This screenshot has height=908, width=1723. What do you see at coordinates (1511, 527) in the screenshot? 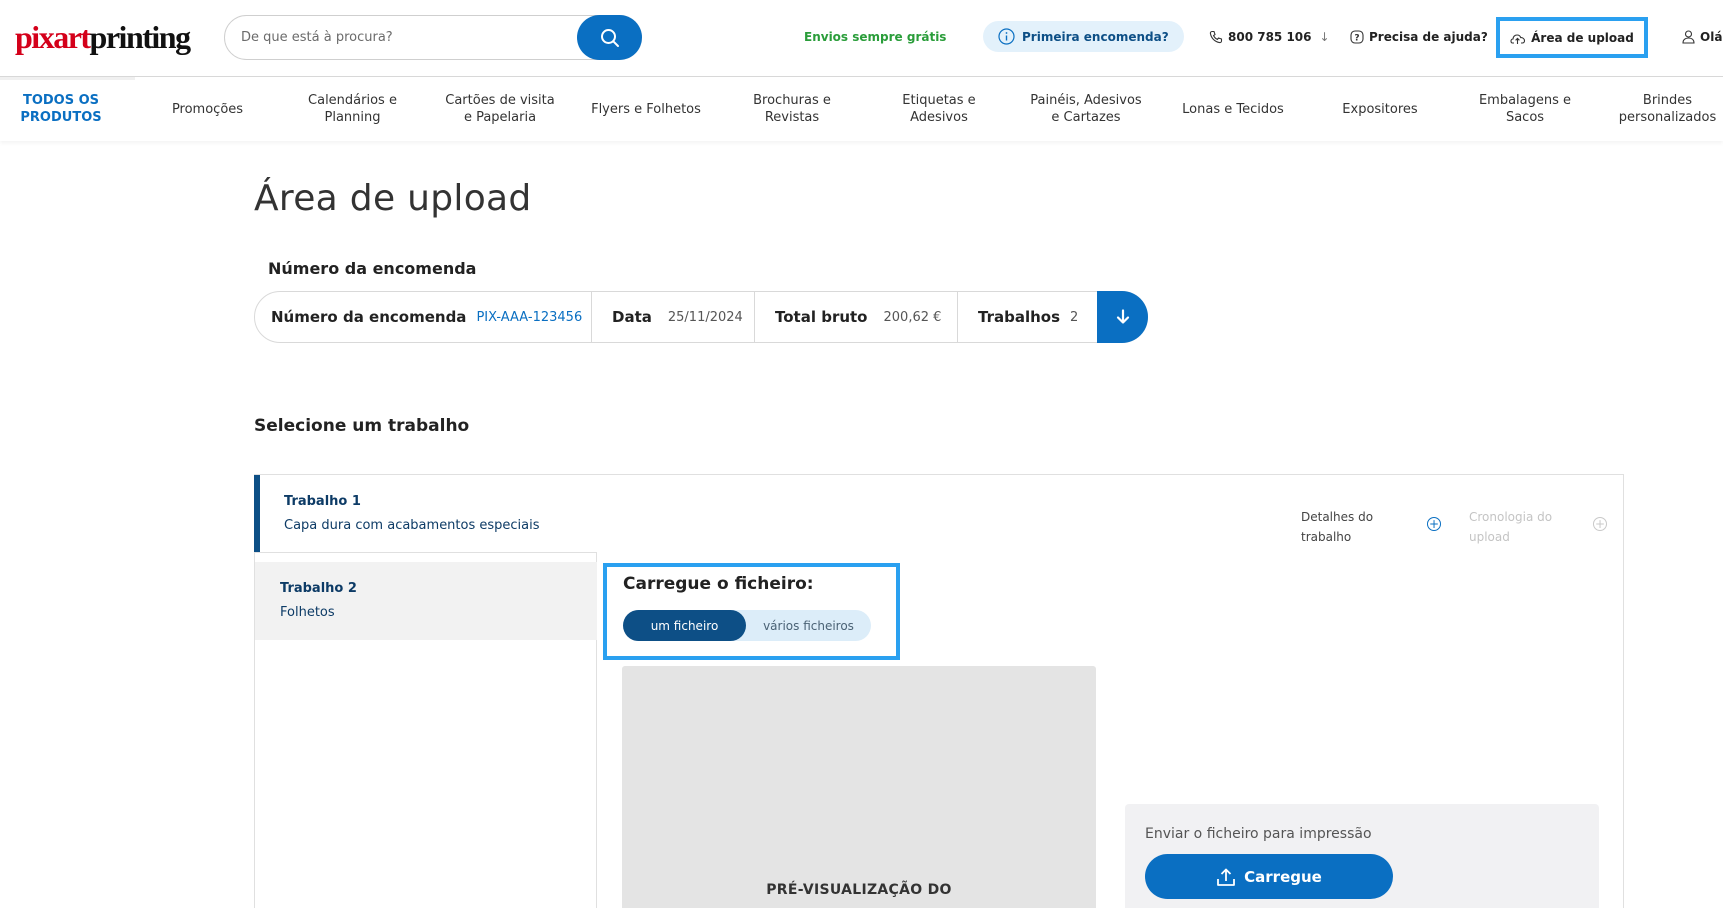
I see `upload-history-link: Cronologia do upload` at bounding box center [1511, 527].